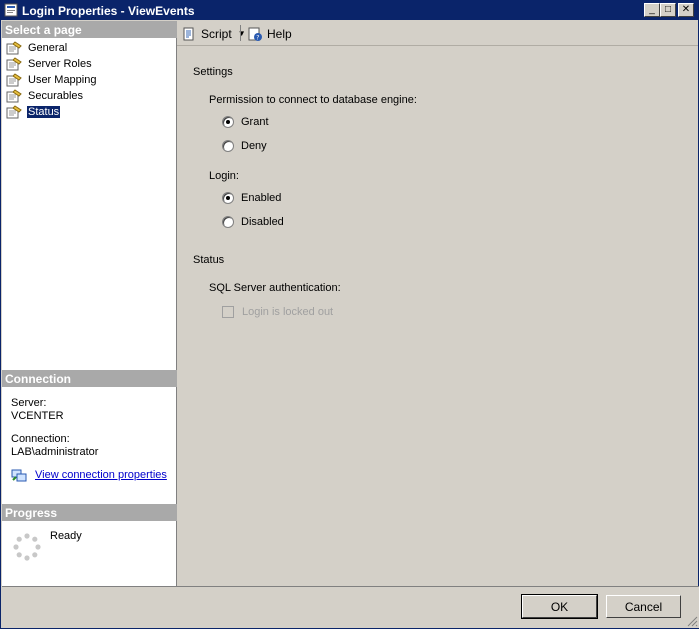  I want to click on help-label: Help, so click(279, 33).